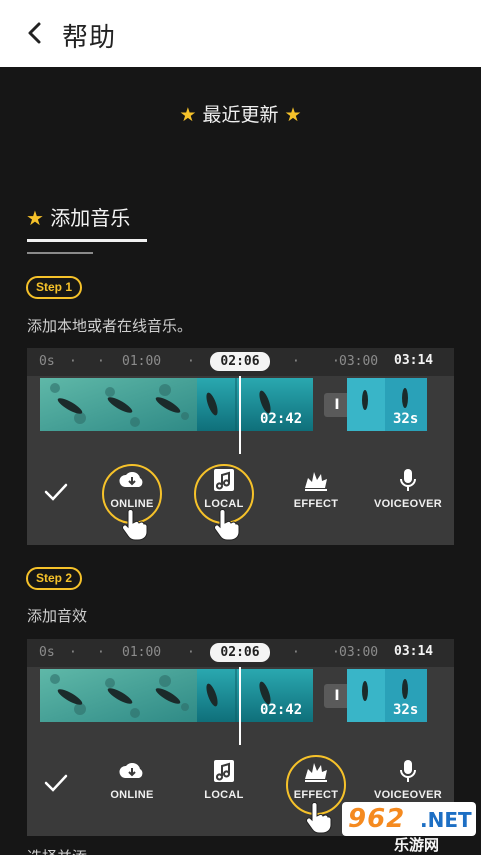 The image size is (481, 855). What do you see at coordinates (240, 500) in the screenshot?
I see `audio-toolbar: ONLINE LOCAL EFFECT VOICEOVER` at bounding box center [240, 500].